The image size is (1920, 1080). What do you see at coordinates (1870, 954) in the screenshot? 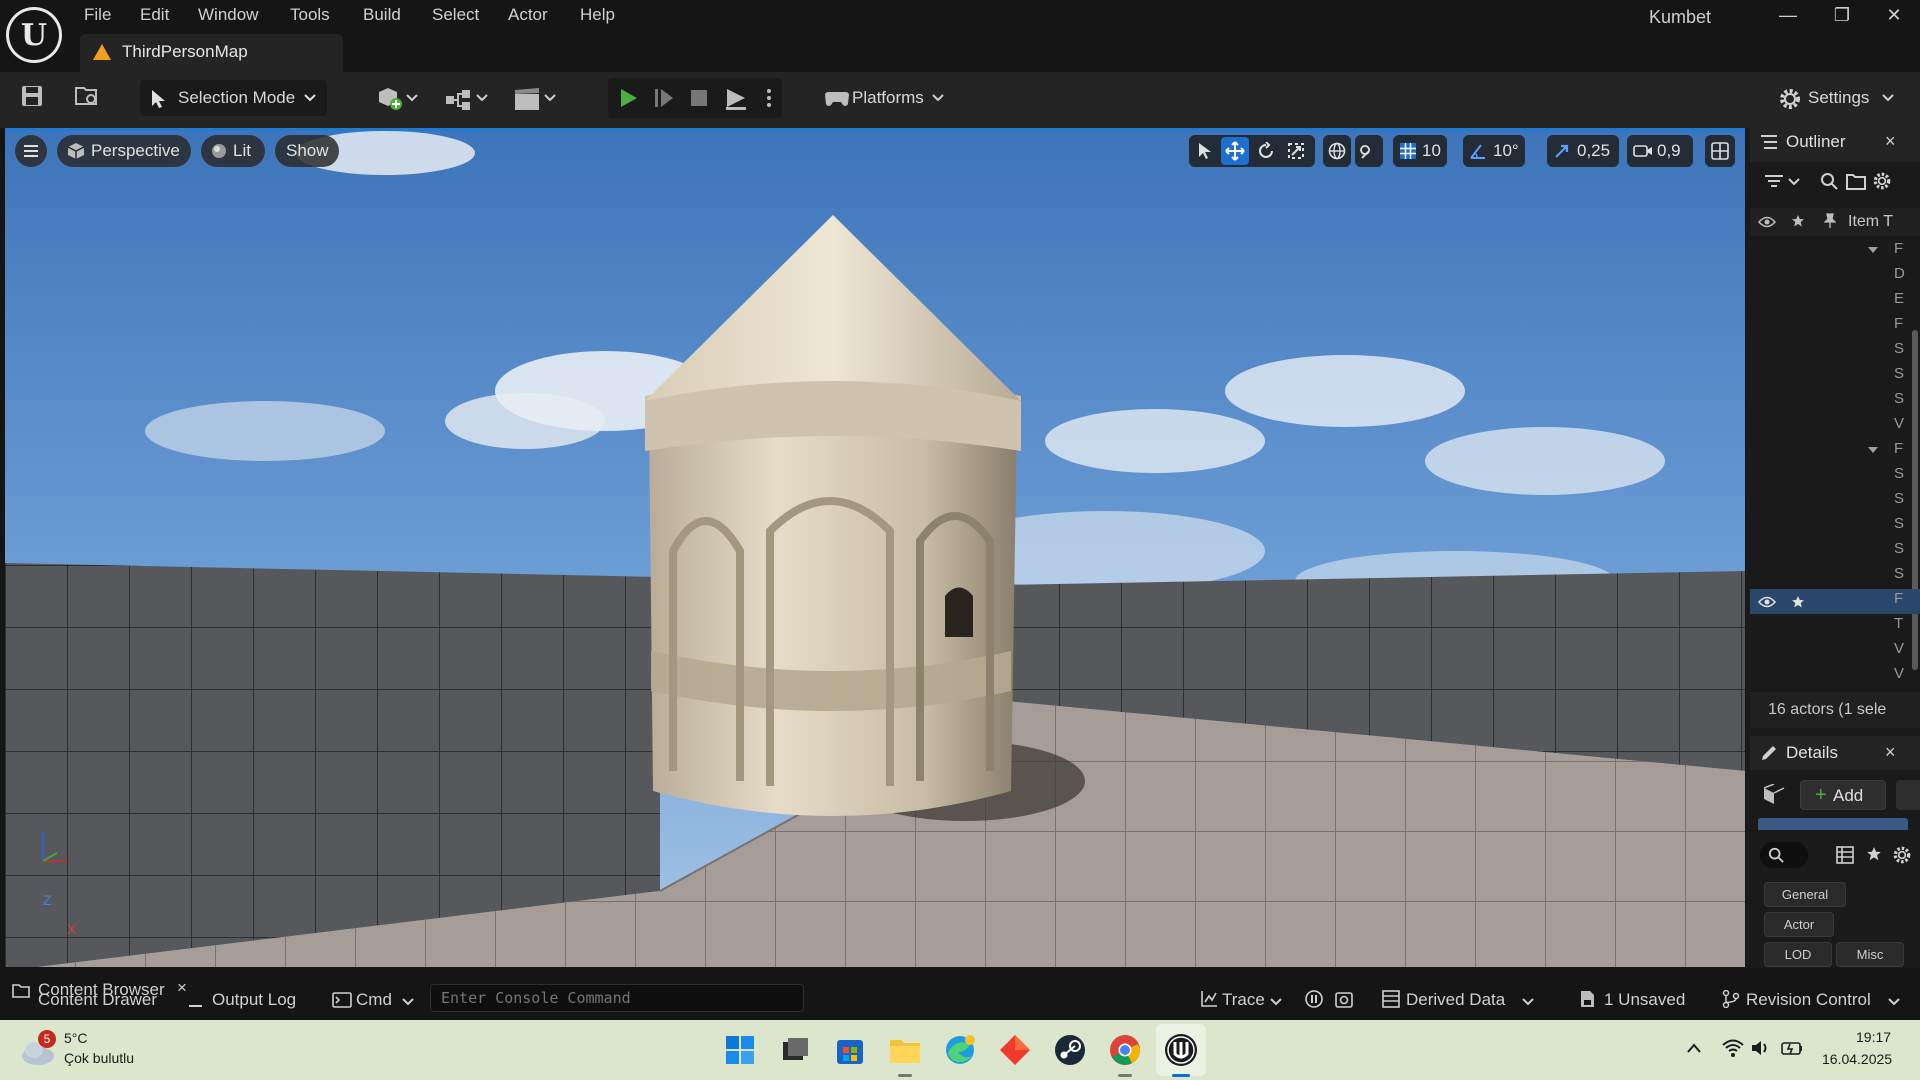
I see `category-misc: Misc` at bounding box center [1870, 954].